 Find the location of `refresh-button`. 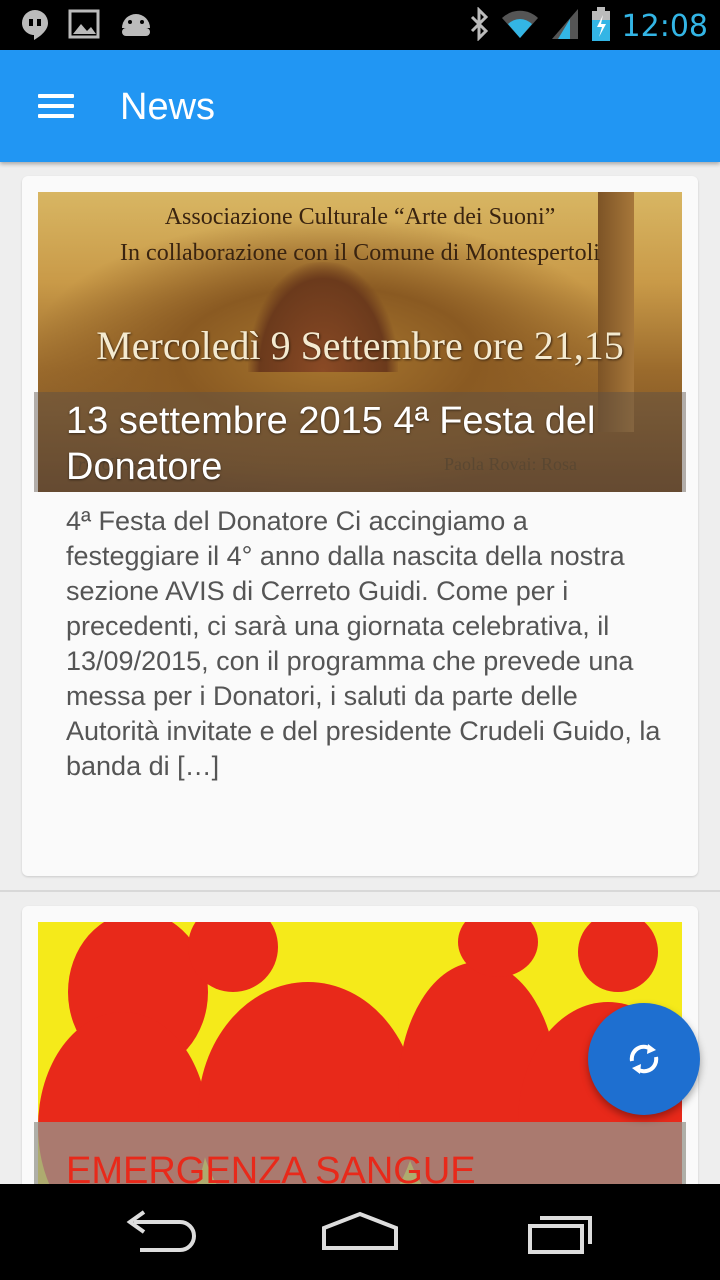

refresh-button is located at coordinates (644, 1059).